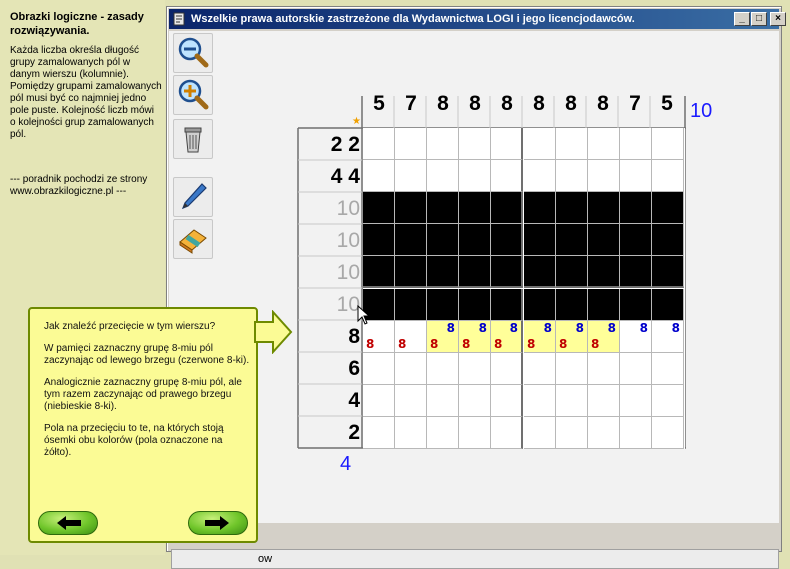 The width and height of the screenshot is (790, 569). I want to click on previous-button, so click(68, 523).